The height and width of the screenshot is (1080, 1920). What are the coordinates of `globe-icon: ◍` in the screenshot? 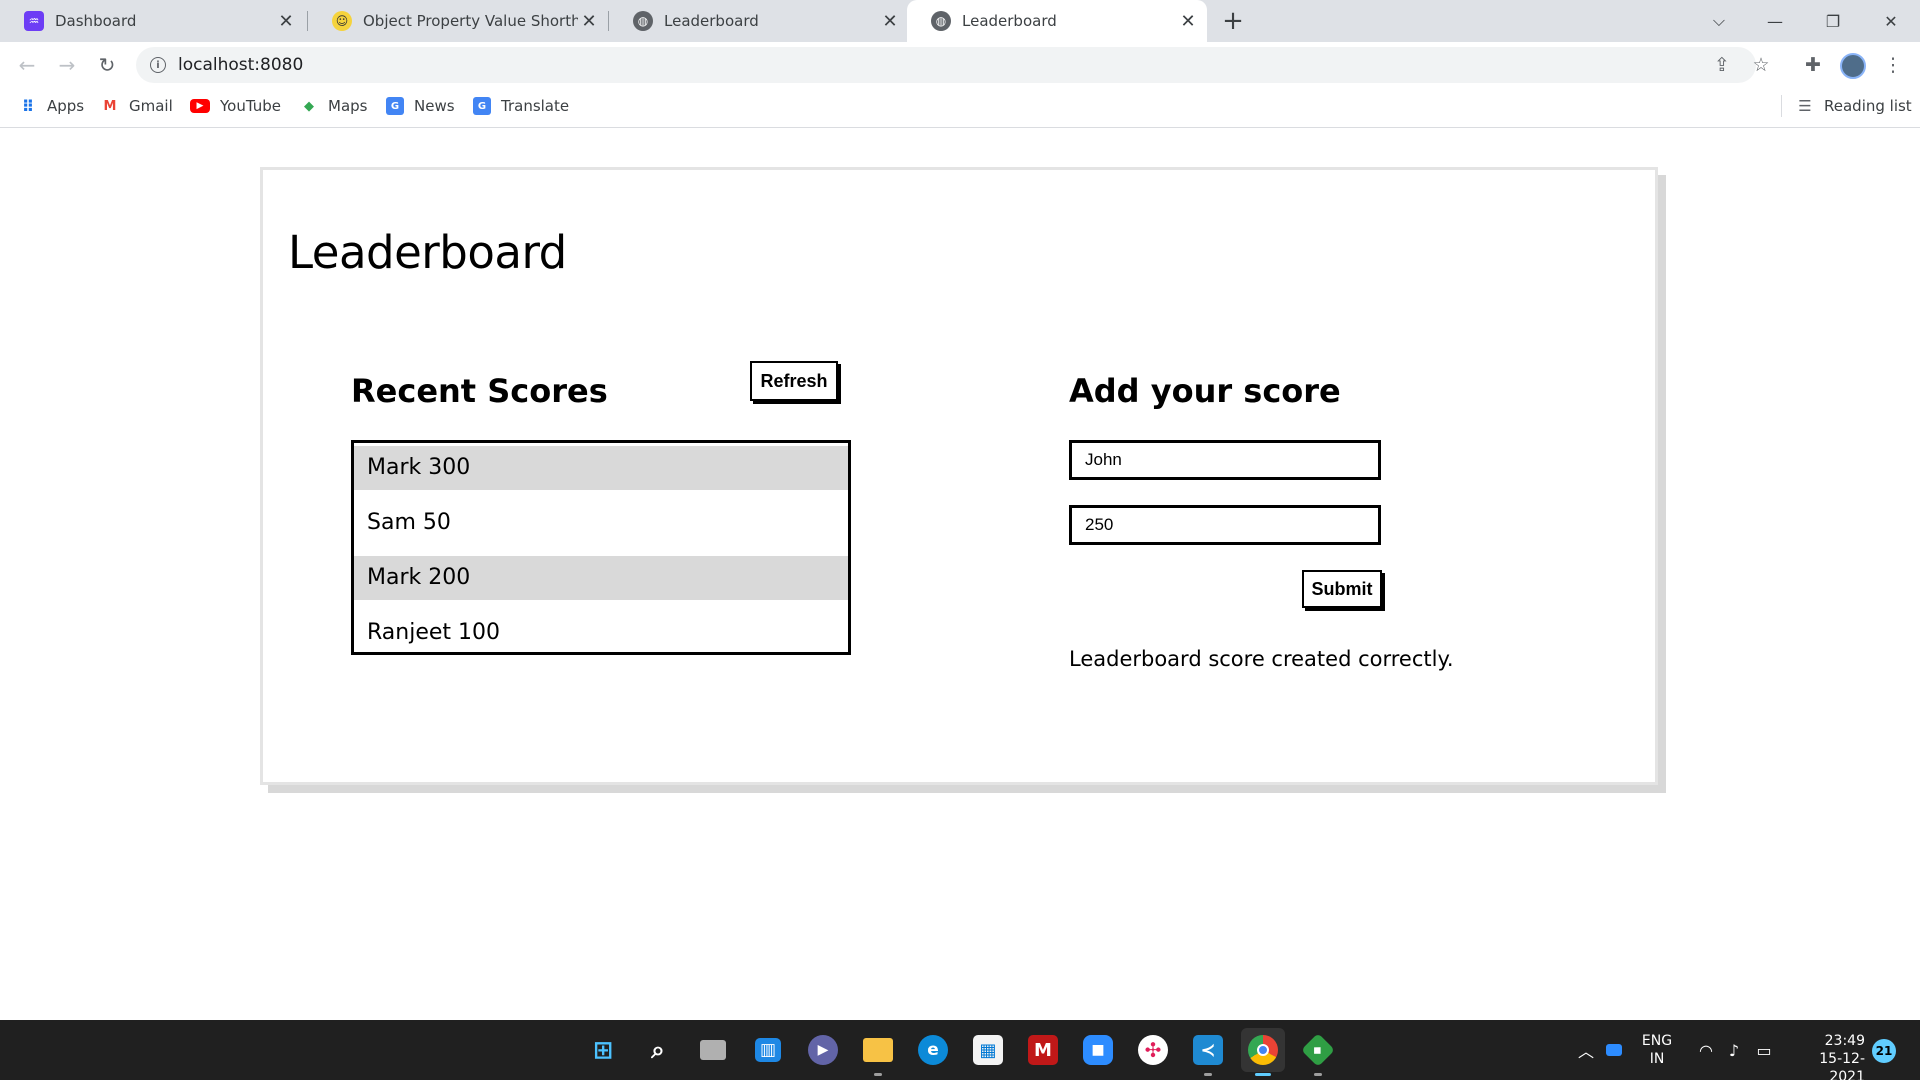 It's located at (643, 21).